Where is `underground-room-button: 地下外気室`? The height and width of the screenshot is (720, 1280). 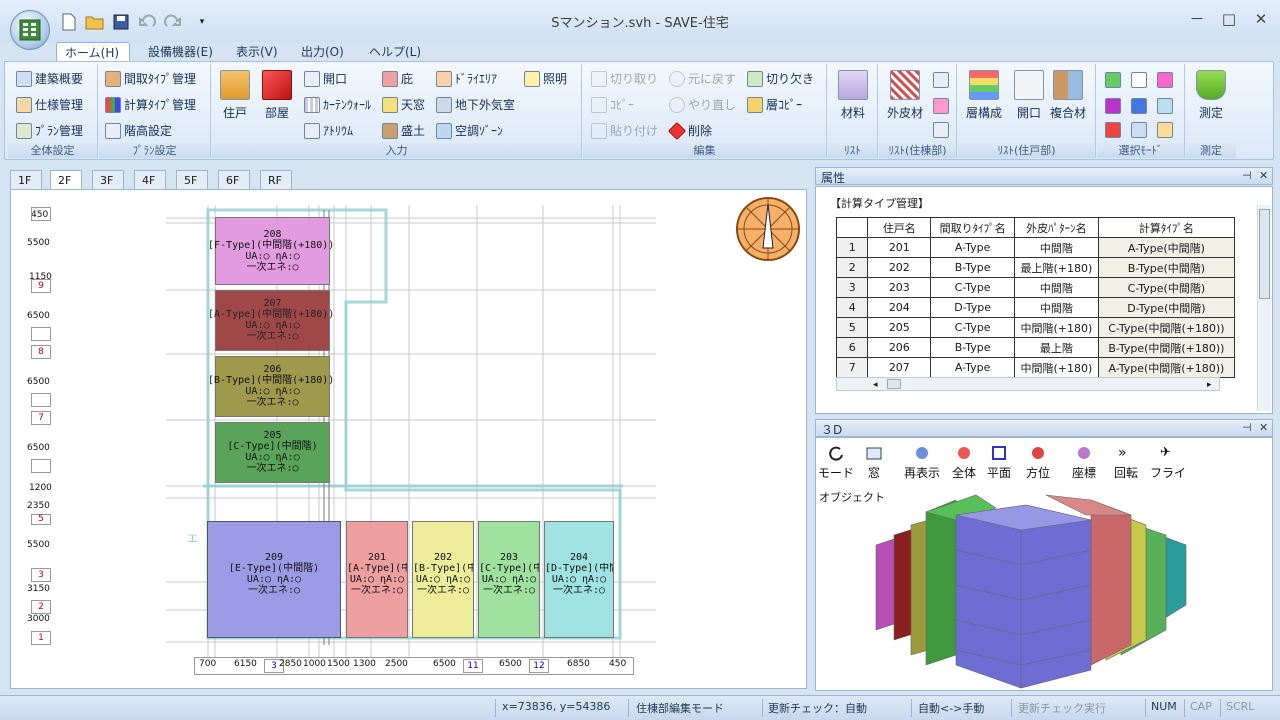
underground-room-button: 地下外気室 is located at coordinates (475, 104).